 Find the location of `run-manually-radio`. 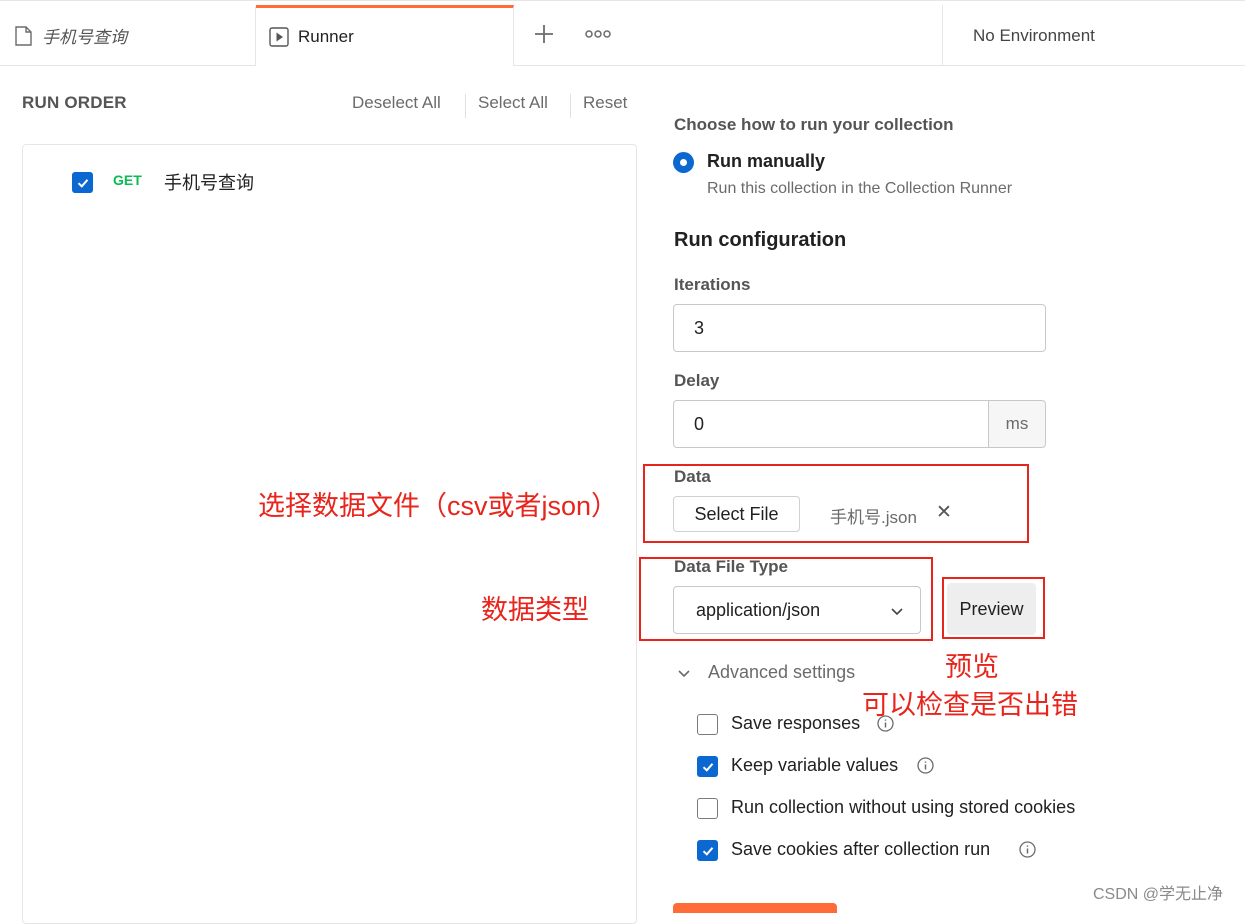

run-manually-radio is located at coordinates (683, 162).